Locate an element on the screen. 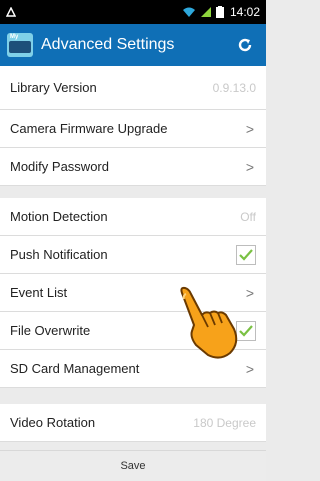  action-bar: My Advanced Settings is located at coordinates (133, 45).